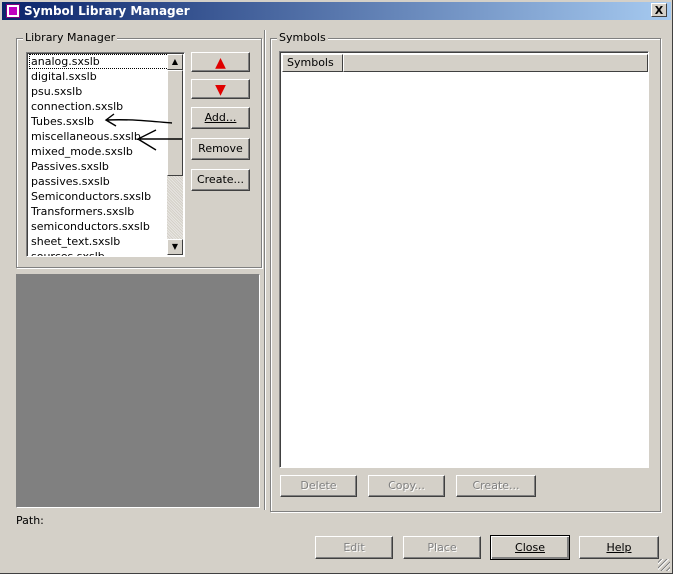  I want to click on place-button: Place, so click(442, 547).